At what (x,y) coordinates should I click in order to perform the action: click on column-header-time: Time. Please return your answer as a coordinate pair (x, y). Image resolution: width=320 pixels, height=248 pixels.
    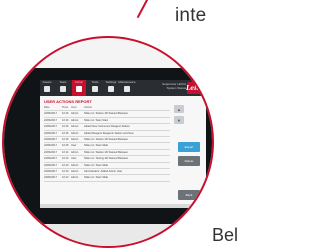
    Looking at the image, I should click on (65, 107).